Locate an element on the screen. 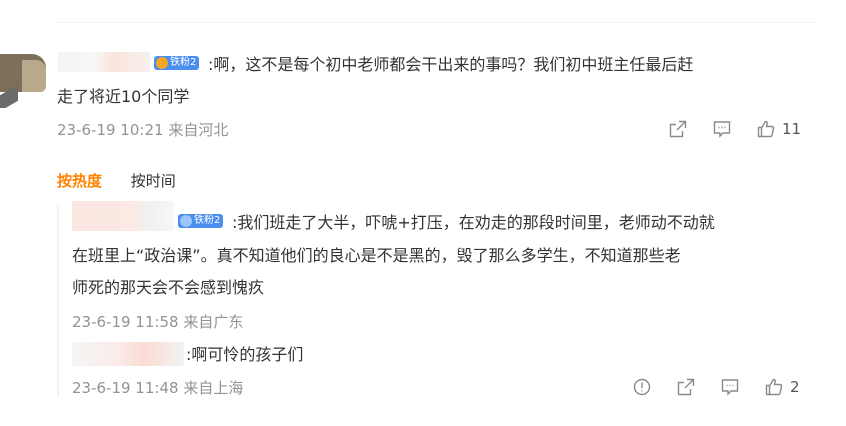  crown-icon is located at coordinates (162, 63).